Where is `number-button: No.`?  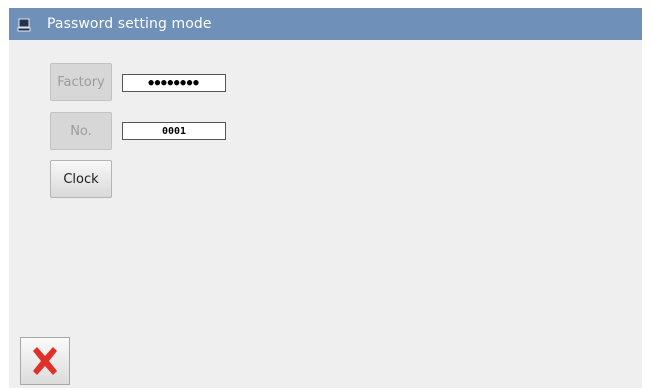 number-button: No. is located at coordinates (81, 131).